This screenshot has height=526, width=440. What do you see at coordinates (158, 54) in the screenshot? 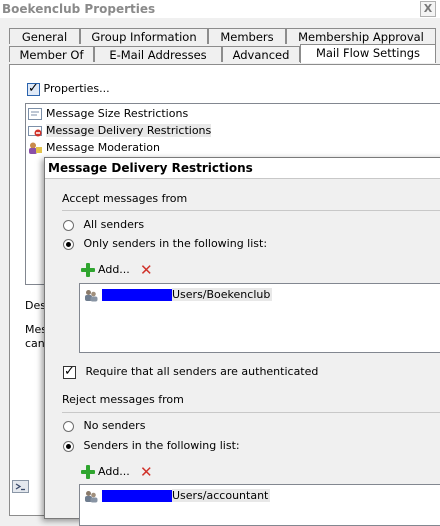
I see `tab-email-addresses: E-Mail Addresses` at bounding box center [158, 54].